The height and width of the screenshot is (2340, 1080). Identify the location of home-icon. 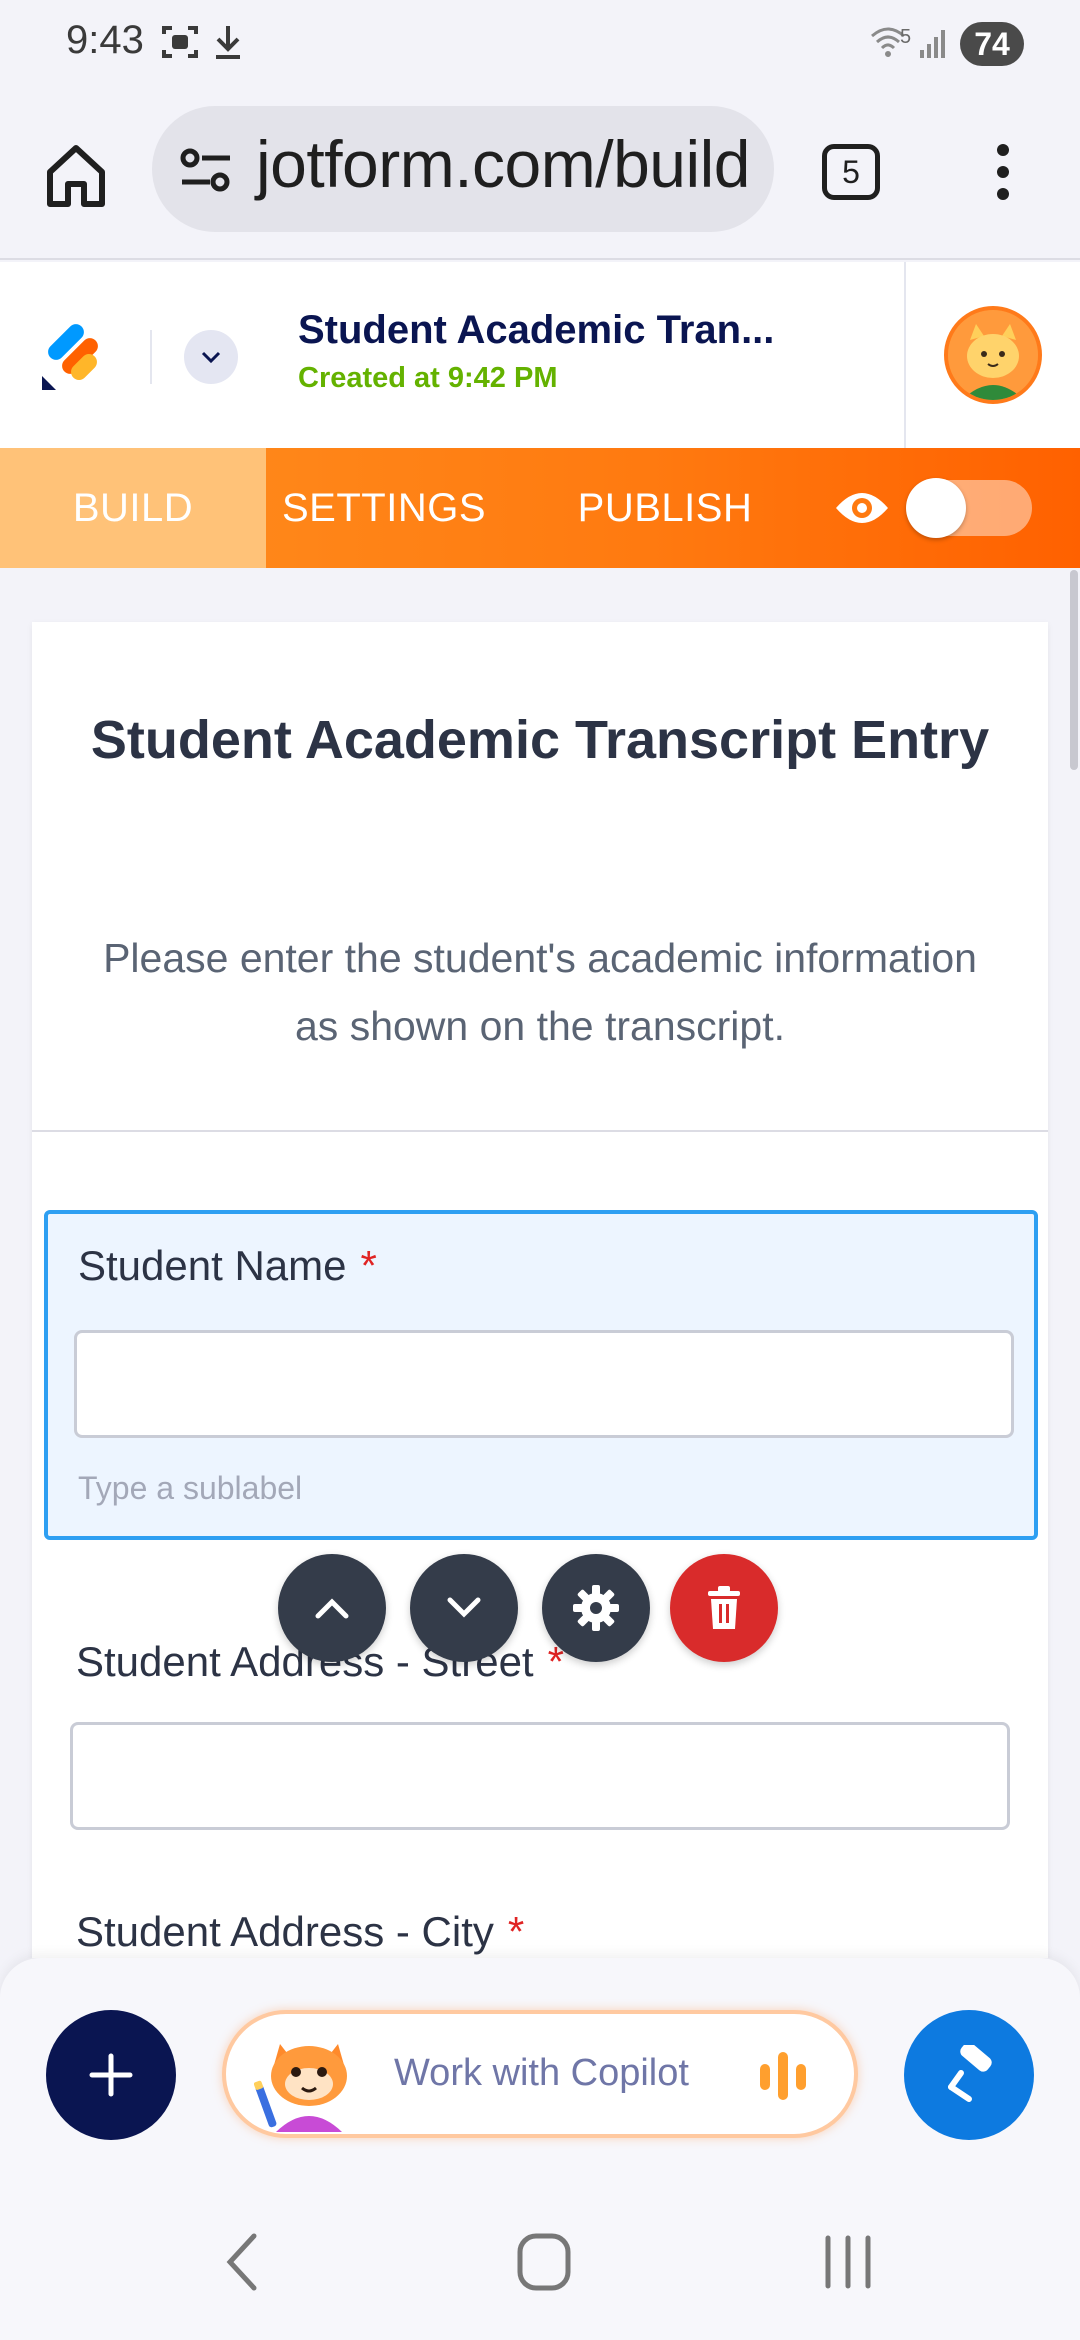
(76, 176).